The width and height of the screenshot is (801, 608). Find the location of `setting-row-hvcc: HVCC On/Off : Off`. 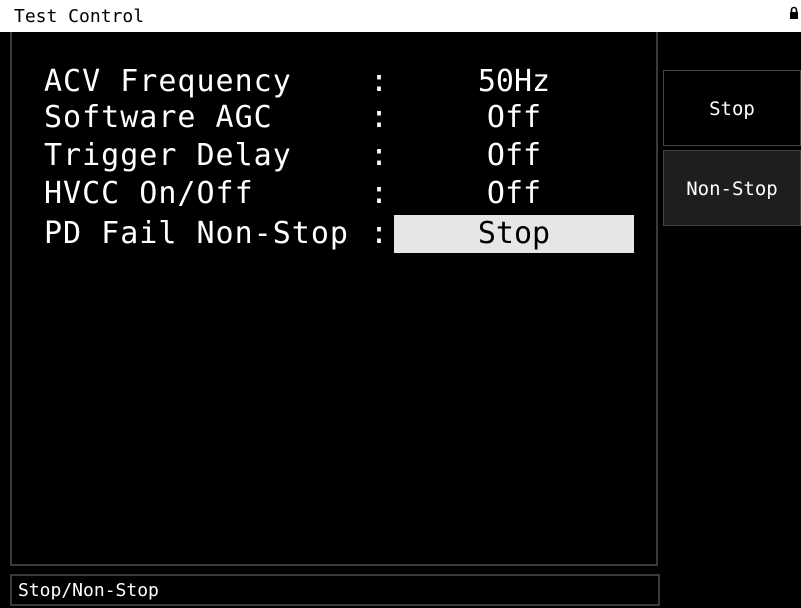

setting-row-hvcc: HVCC On/Off : Off is located at coordinates (332, 194).